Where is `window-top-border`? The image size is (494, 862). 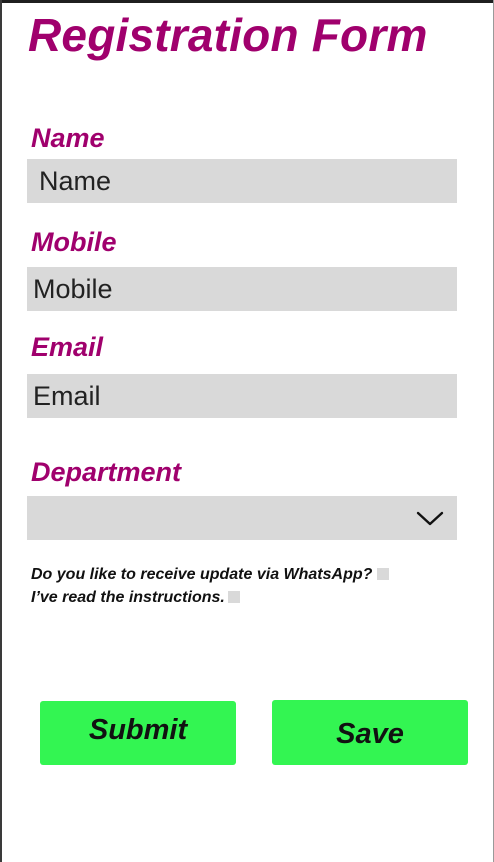
window-top-border is located at coordinates (247, 1).